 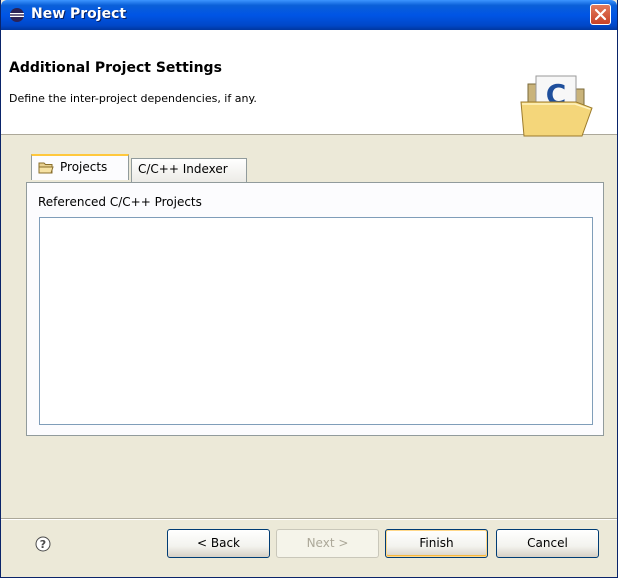 What do you see at coordinates (120, 202) in the screenshot?
I see `referenced-projects-label: Referenced C/C++ Projects` at bounding box center [120, 202].